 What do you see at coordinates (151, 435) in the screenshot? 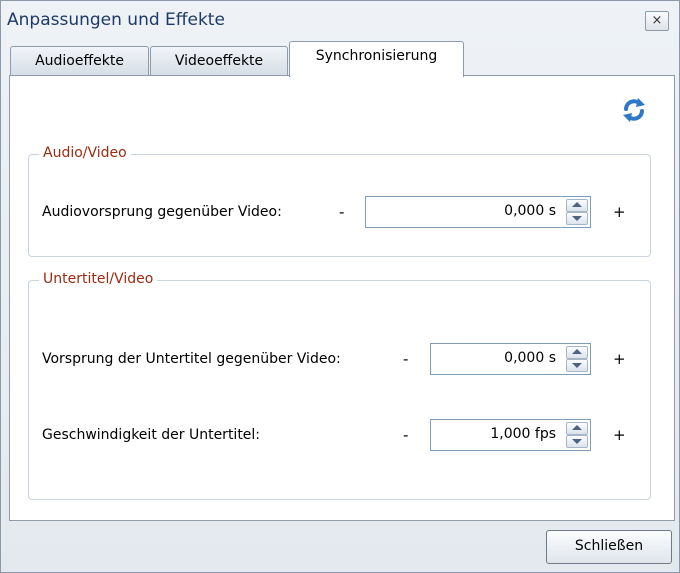
I see `subtitle-speed-label: Geschwindigkeit der Untertitel:` at bounding box center [151, 435].